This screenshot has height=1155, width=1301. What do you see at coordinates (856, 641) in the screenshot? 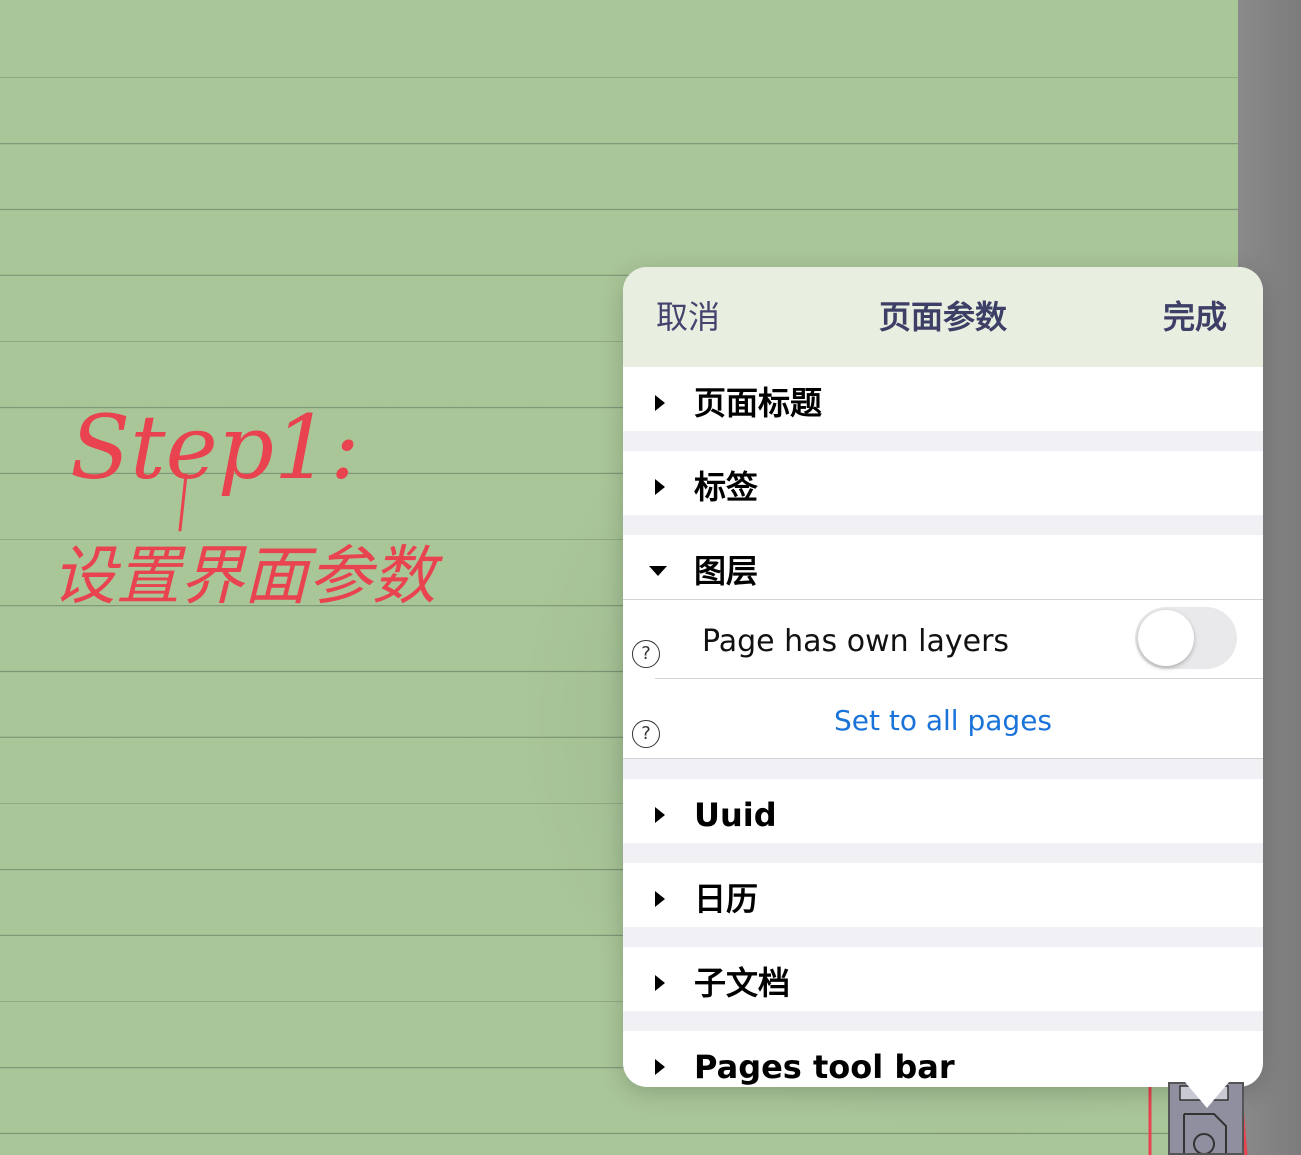
I see `own-layers-label: Page has own layers` at bounding box center [856, 641].